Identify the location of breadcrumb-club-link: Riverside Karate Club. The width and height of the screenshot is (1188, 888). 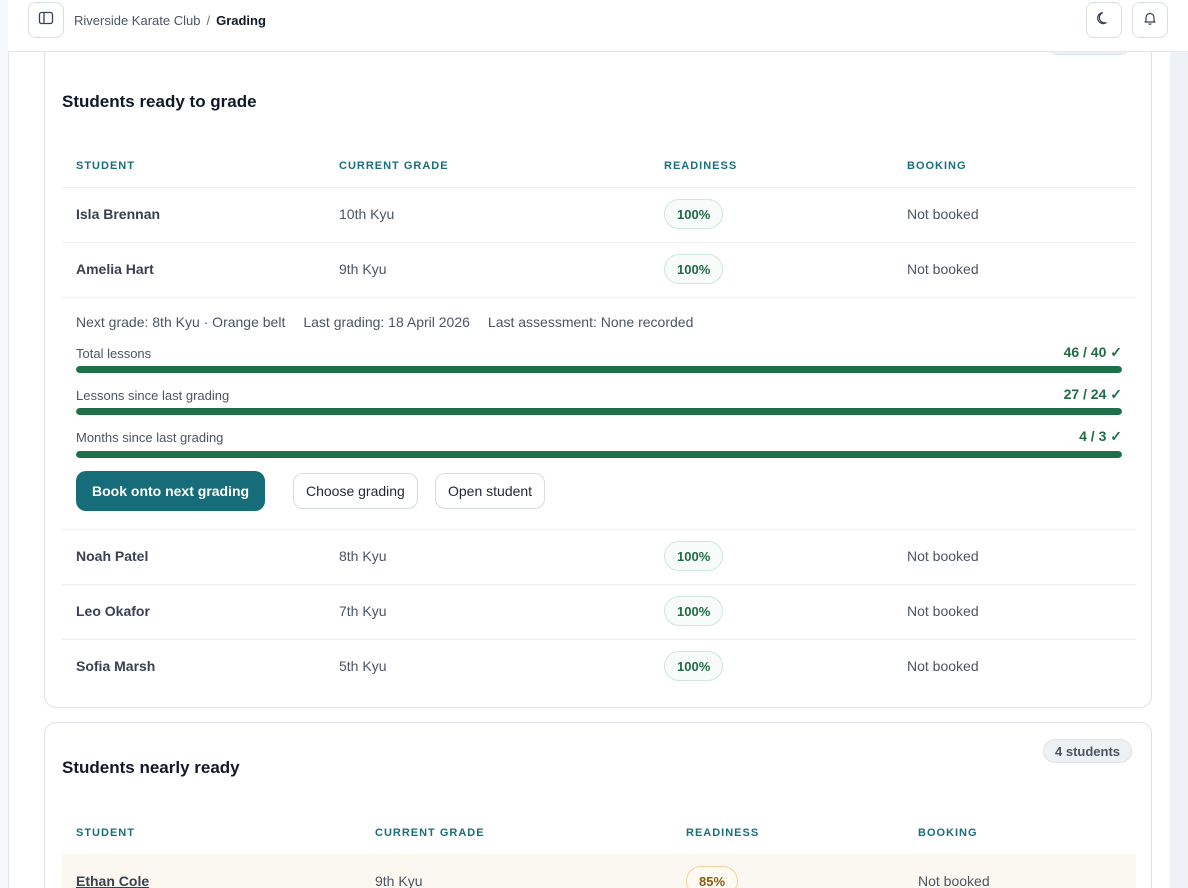
(137, 20).